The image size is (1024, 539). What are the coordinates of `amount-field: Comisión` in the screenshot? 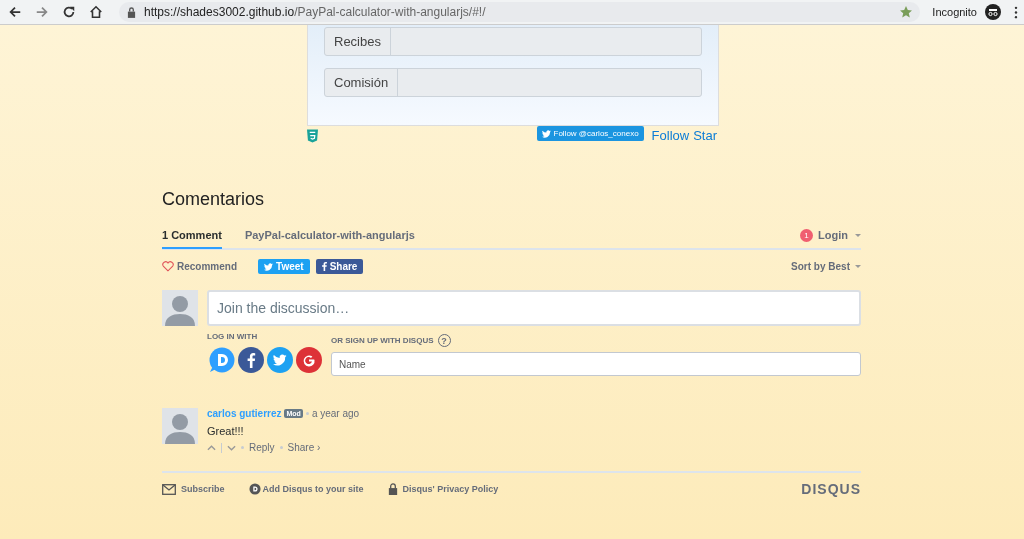 It's located at (513, 82).